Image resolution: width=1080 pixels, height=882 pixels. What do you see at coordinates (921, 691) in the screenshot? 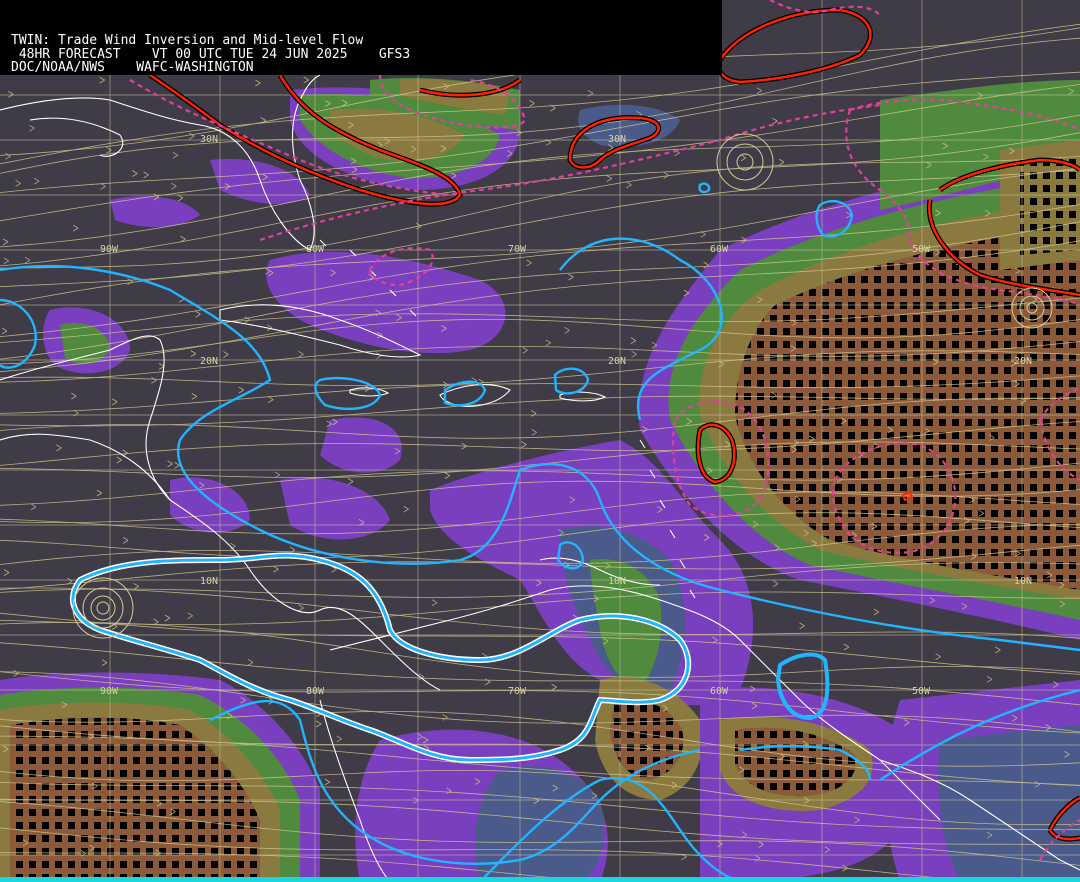
I see `lon-label-50w-bottom: 50W` at bounding box center [921, 691].